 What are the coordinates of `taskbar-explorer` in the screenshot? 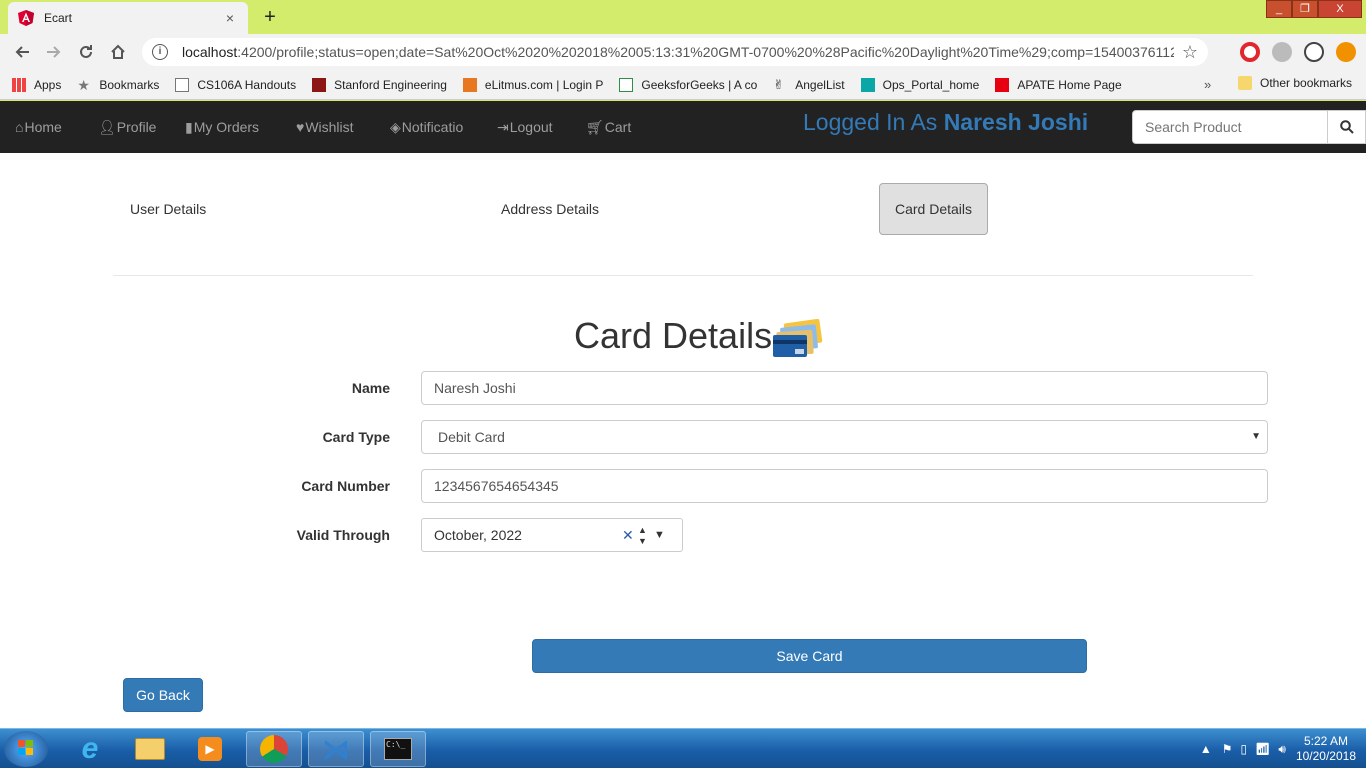 It's located at (150, 749).